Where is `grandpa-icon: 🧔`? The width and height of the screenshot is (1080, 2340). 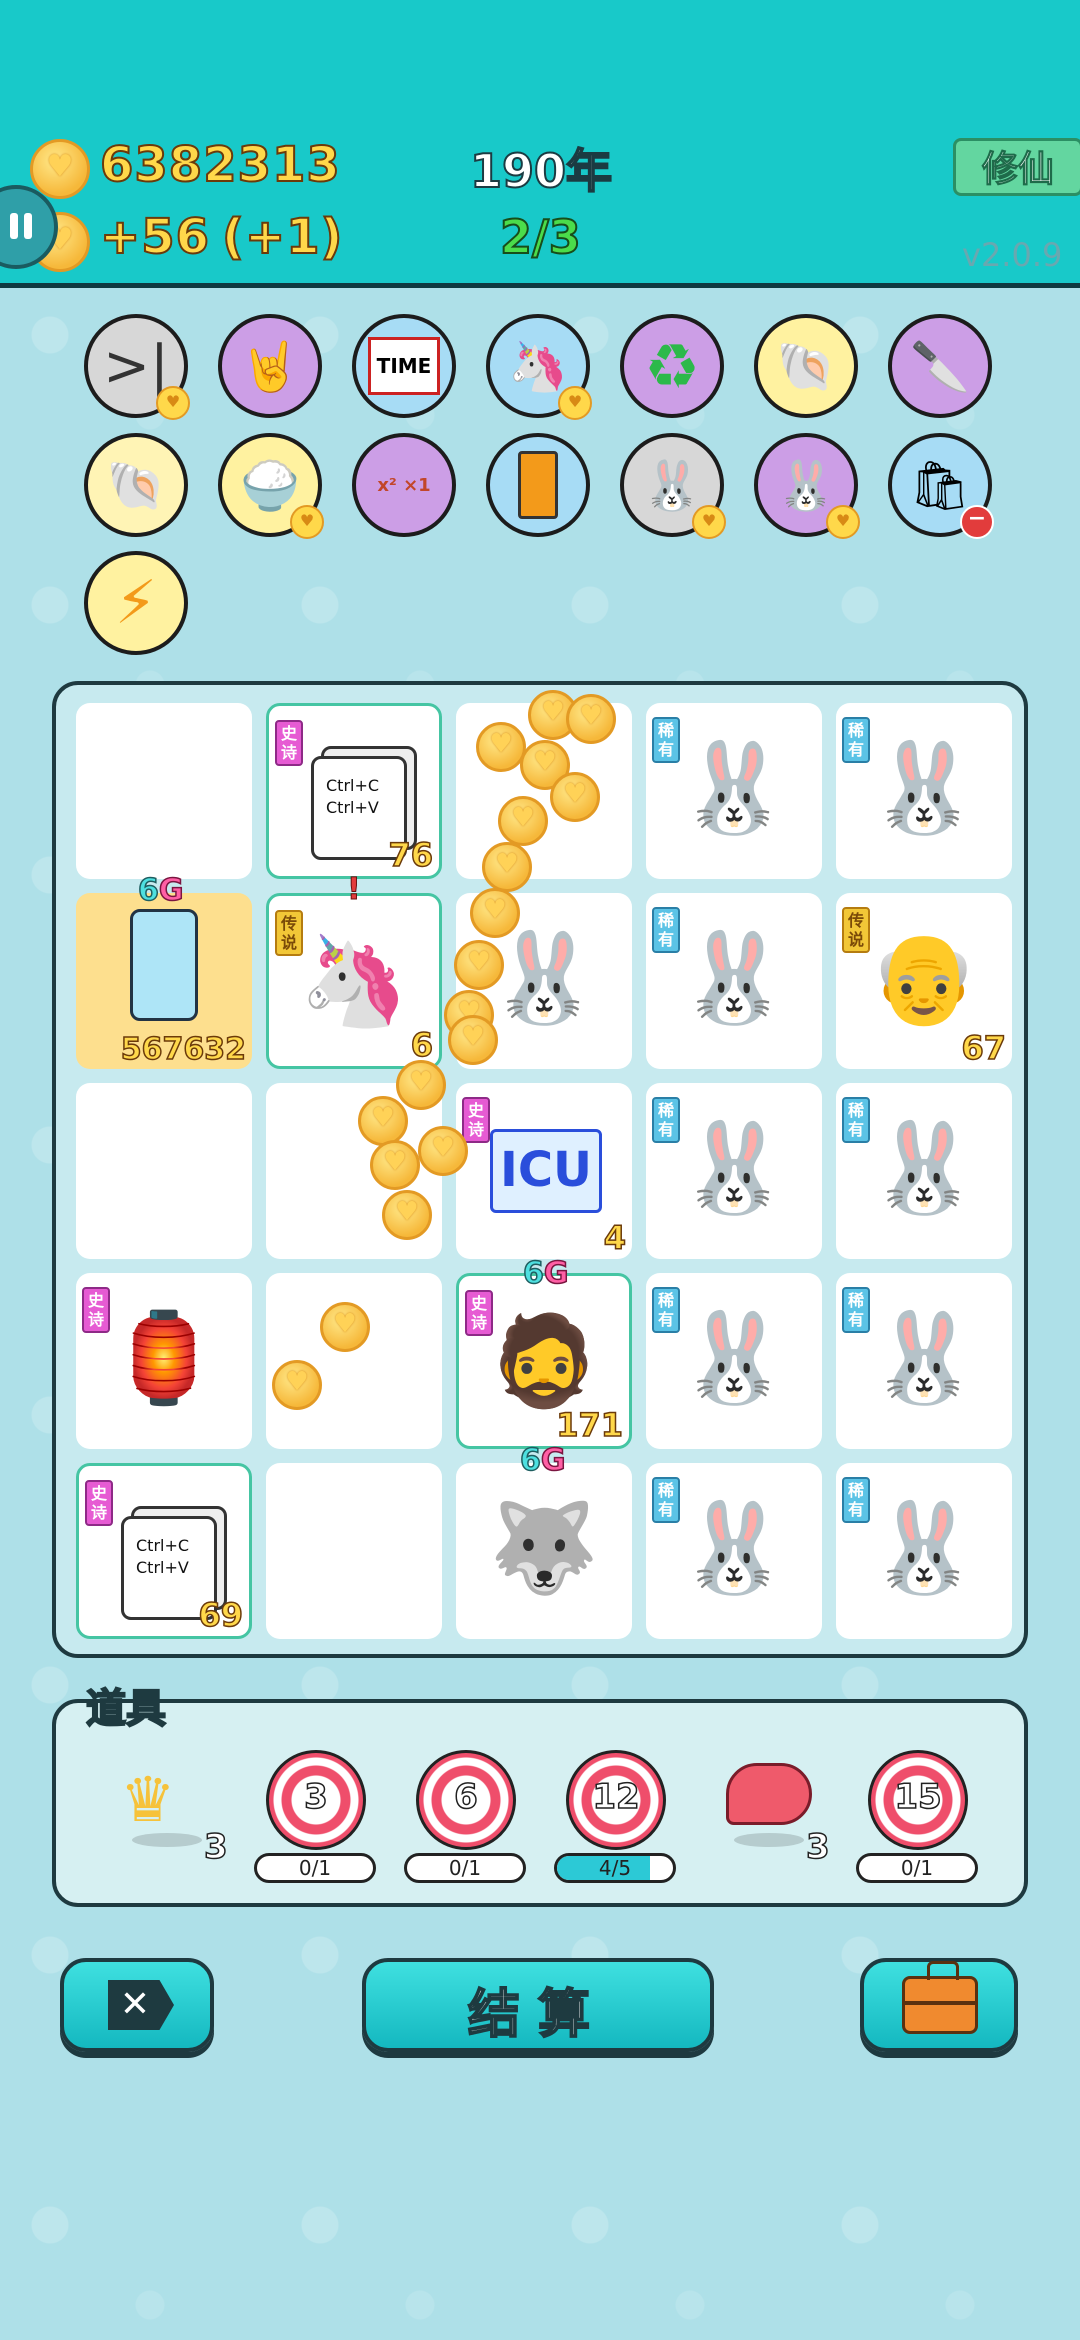
grandpa-icon: 🧔 is located at coordinates (544, 1360).